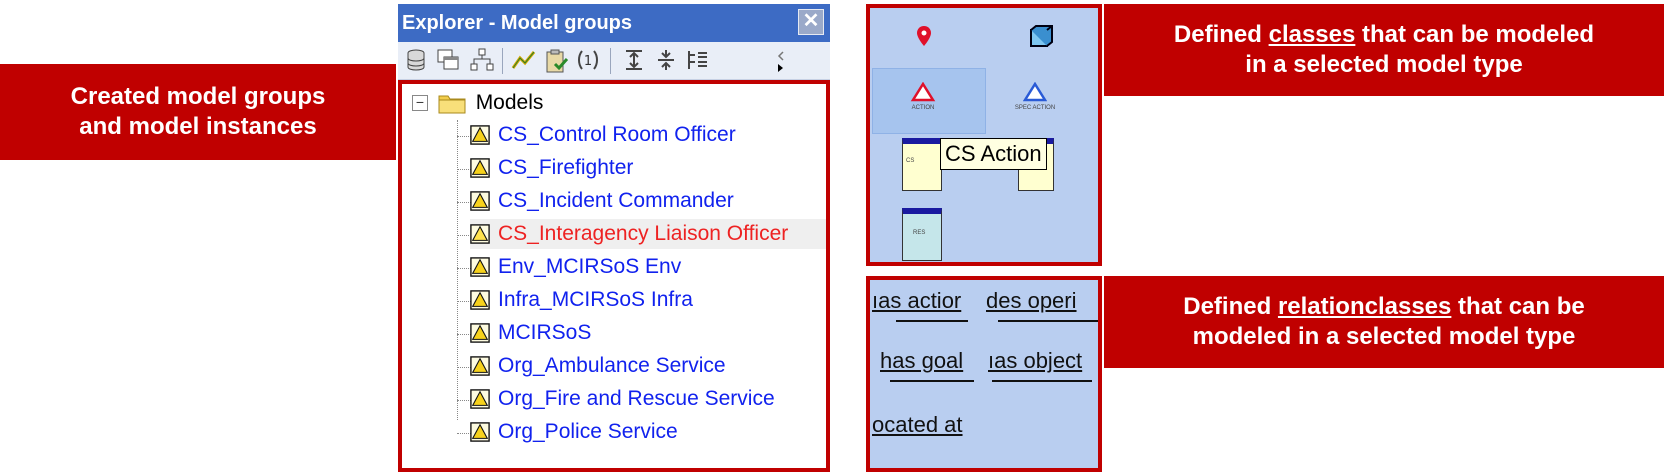  What do you see at coordinates (698, 61) in the screenshot?
I see `tree-expand-icon` at bounding box center [698, 61].